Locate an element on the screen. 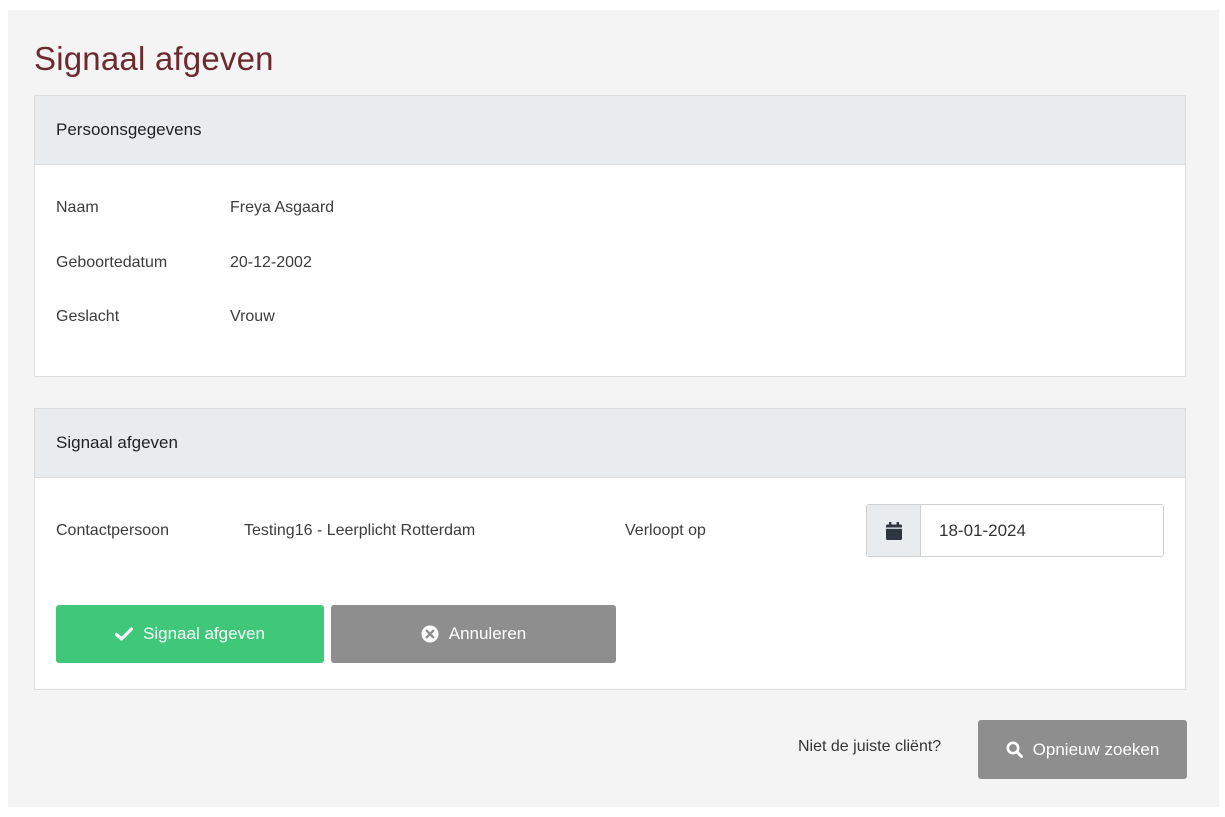  expires-row: Verloopt op is located at coordinates (665, 531).